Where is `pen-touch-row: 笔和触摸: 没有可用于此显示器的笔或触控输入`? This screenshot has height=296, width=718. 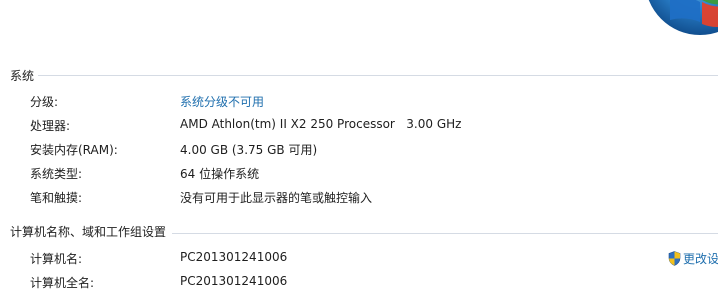 pen-touch-row: 笔和触摸: 没有可用于此显示器的笔或触控输入 is located at coordinates (359, 199).